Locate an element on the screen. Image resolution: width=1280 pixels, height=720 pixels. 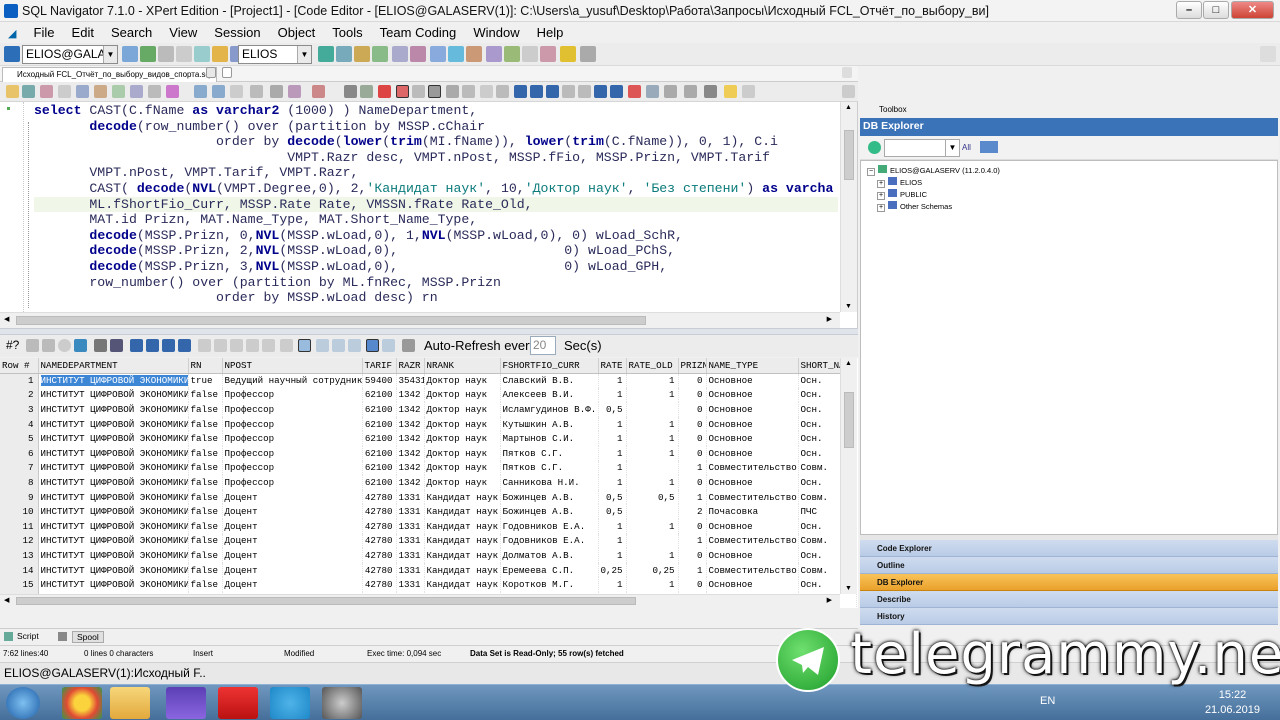
export-icon is located at coordinates (322, 345).